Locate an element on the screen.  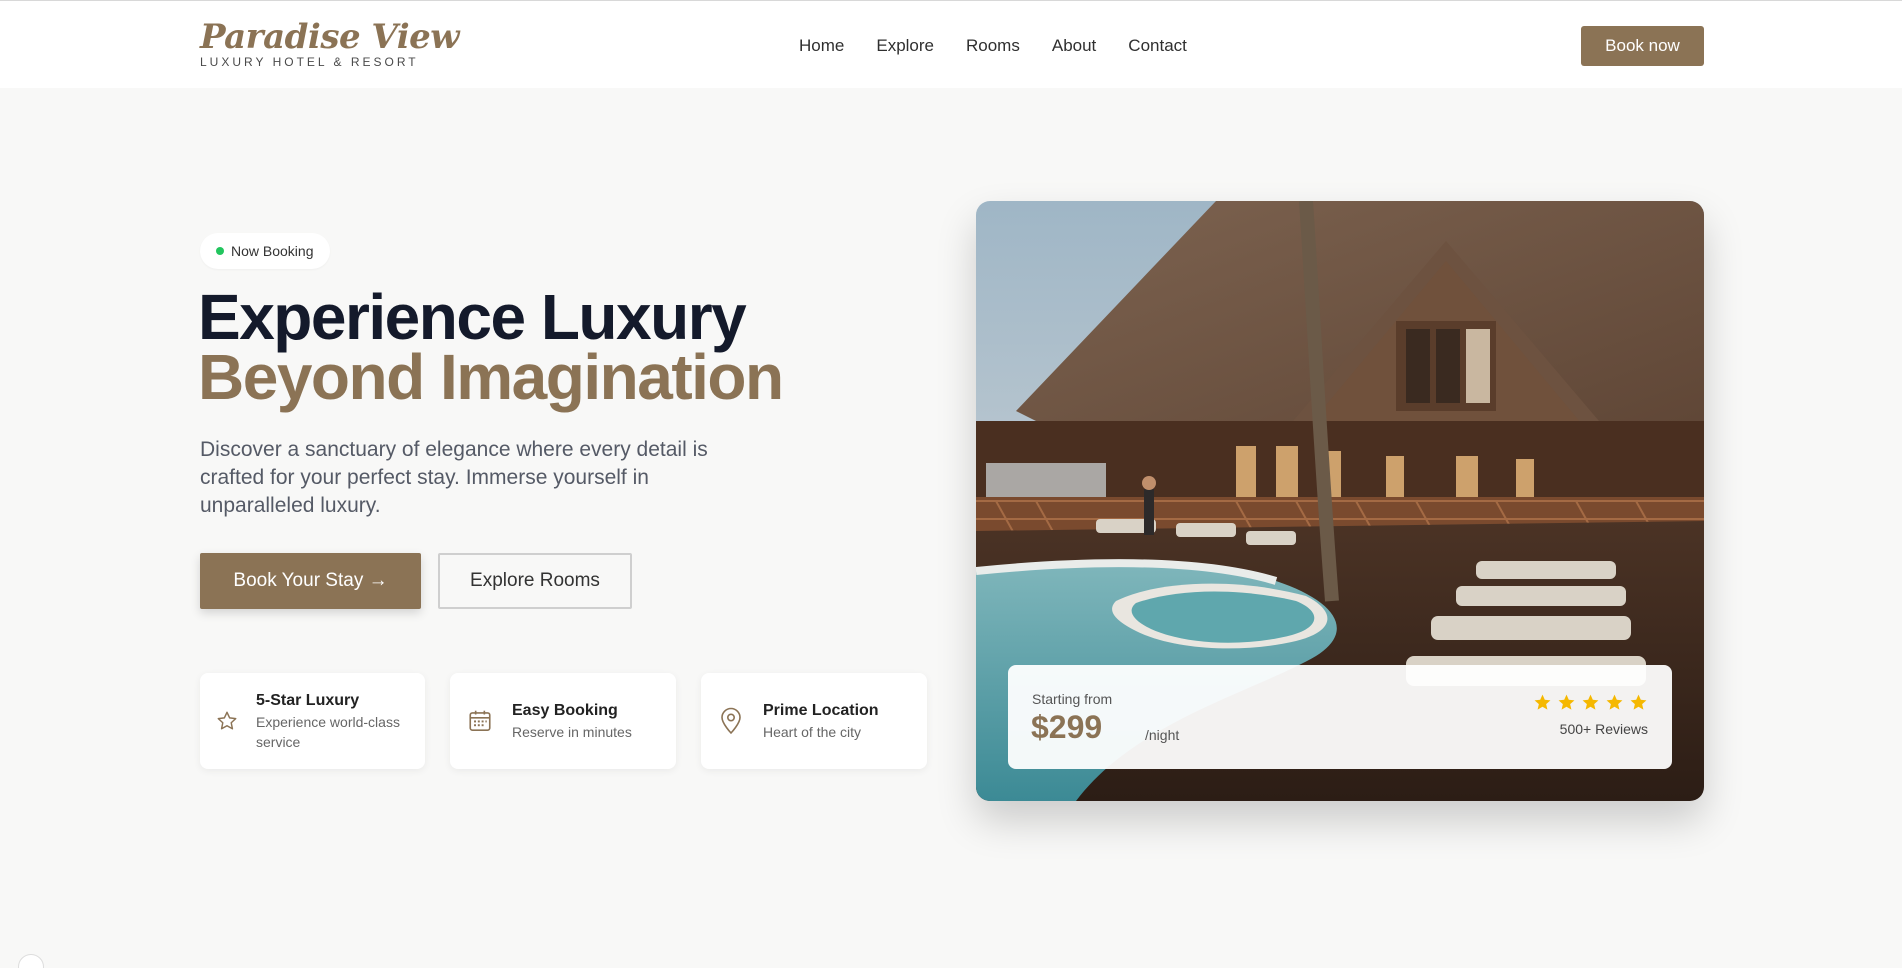
brand-name: Paradise View is located at coordinates (330, 37).